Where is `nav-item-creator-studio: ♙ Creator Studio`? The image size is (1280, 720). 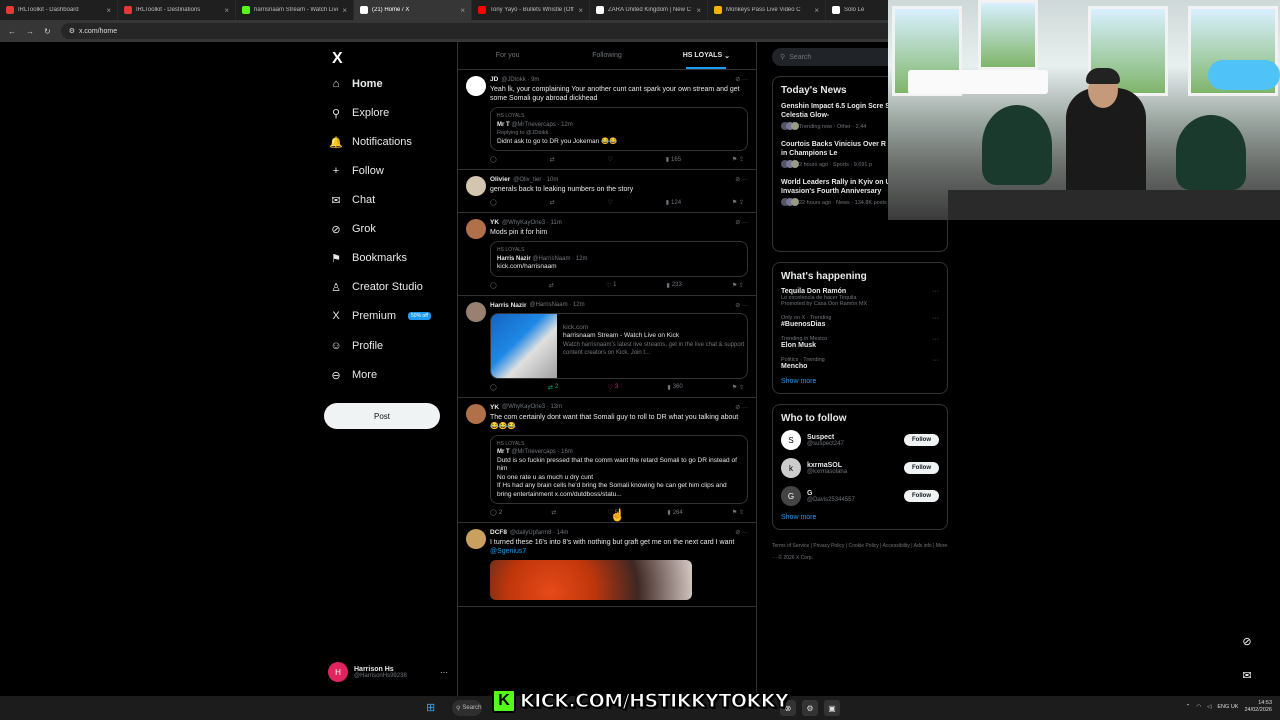 nav-item-creator-studio: ♙ Creator Studio is located at coordinates (376, 287).